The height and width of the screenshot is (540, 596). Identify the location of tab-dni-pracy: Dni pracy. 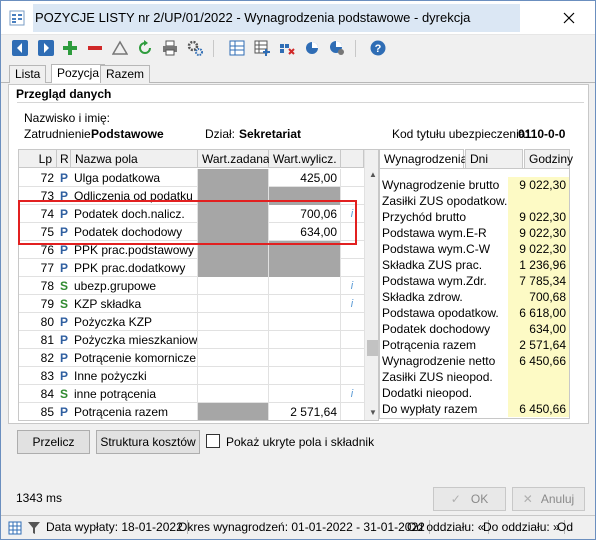
(494, 166).